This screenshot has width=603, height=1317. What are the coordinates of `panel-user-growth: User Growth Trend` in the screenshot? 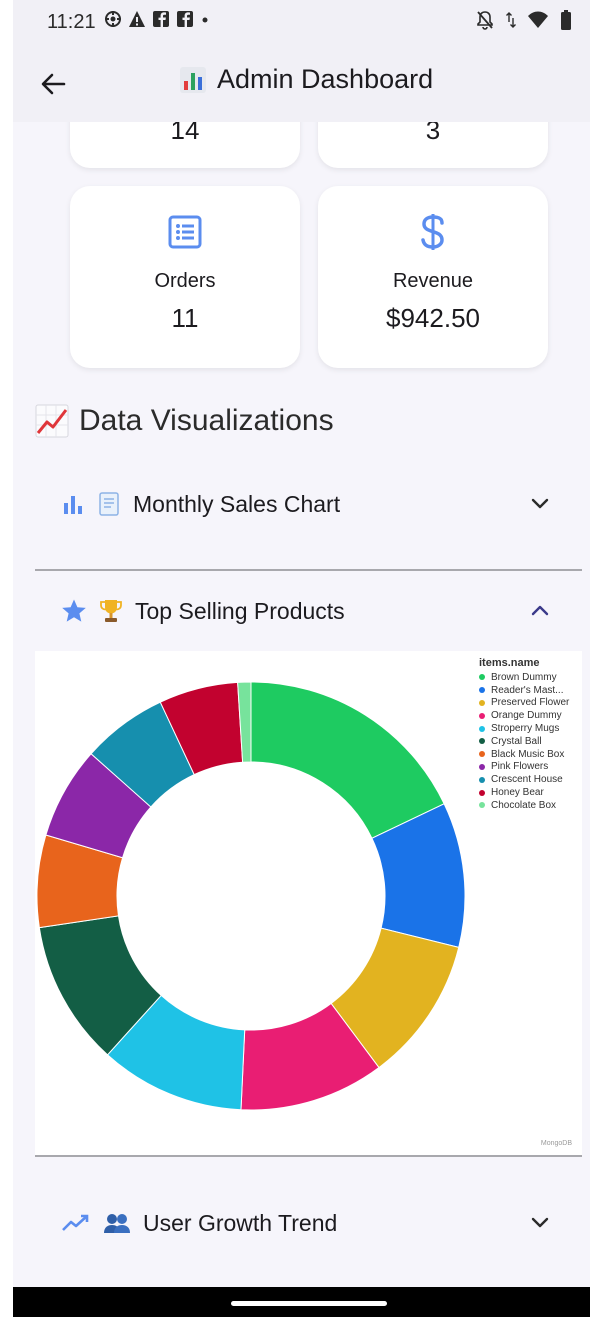 It's located at (307, 1223).